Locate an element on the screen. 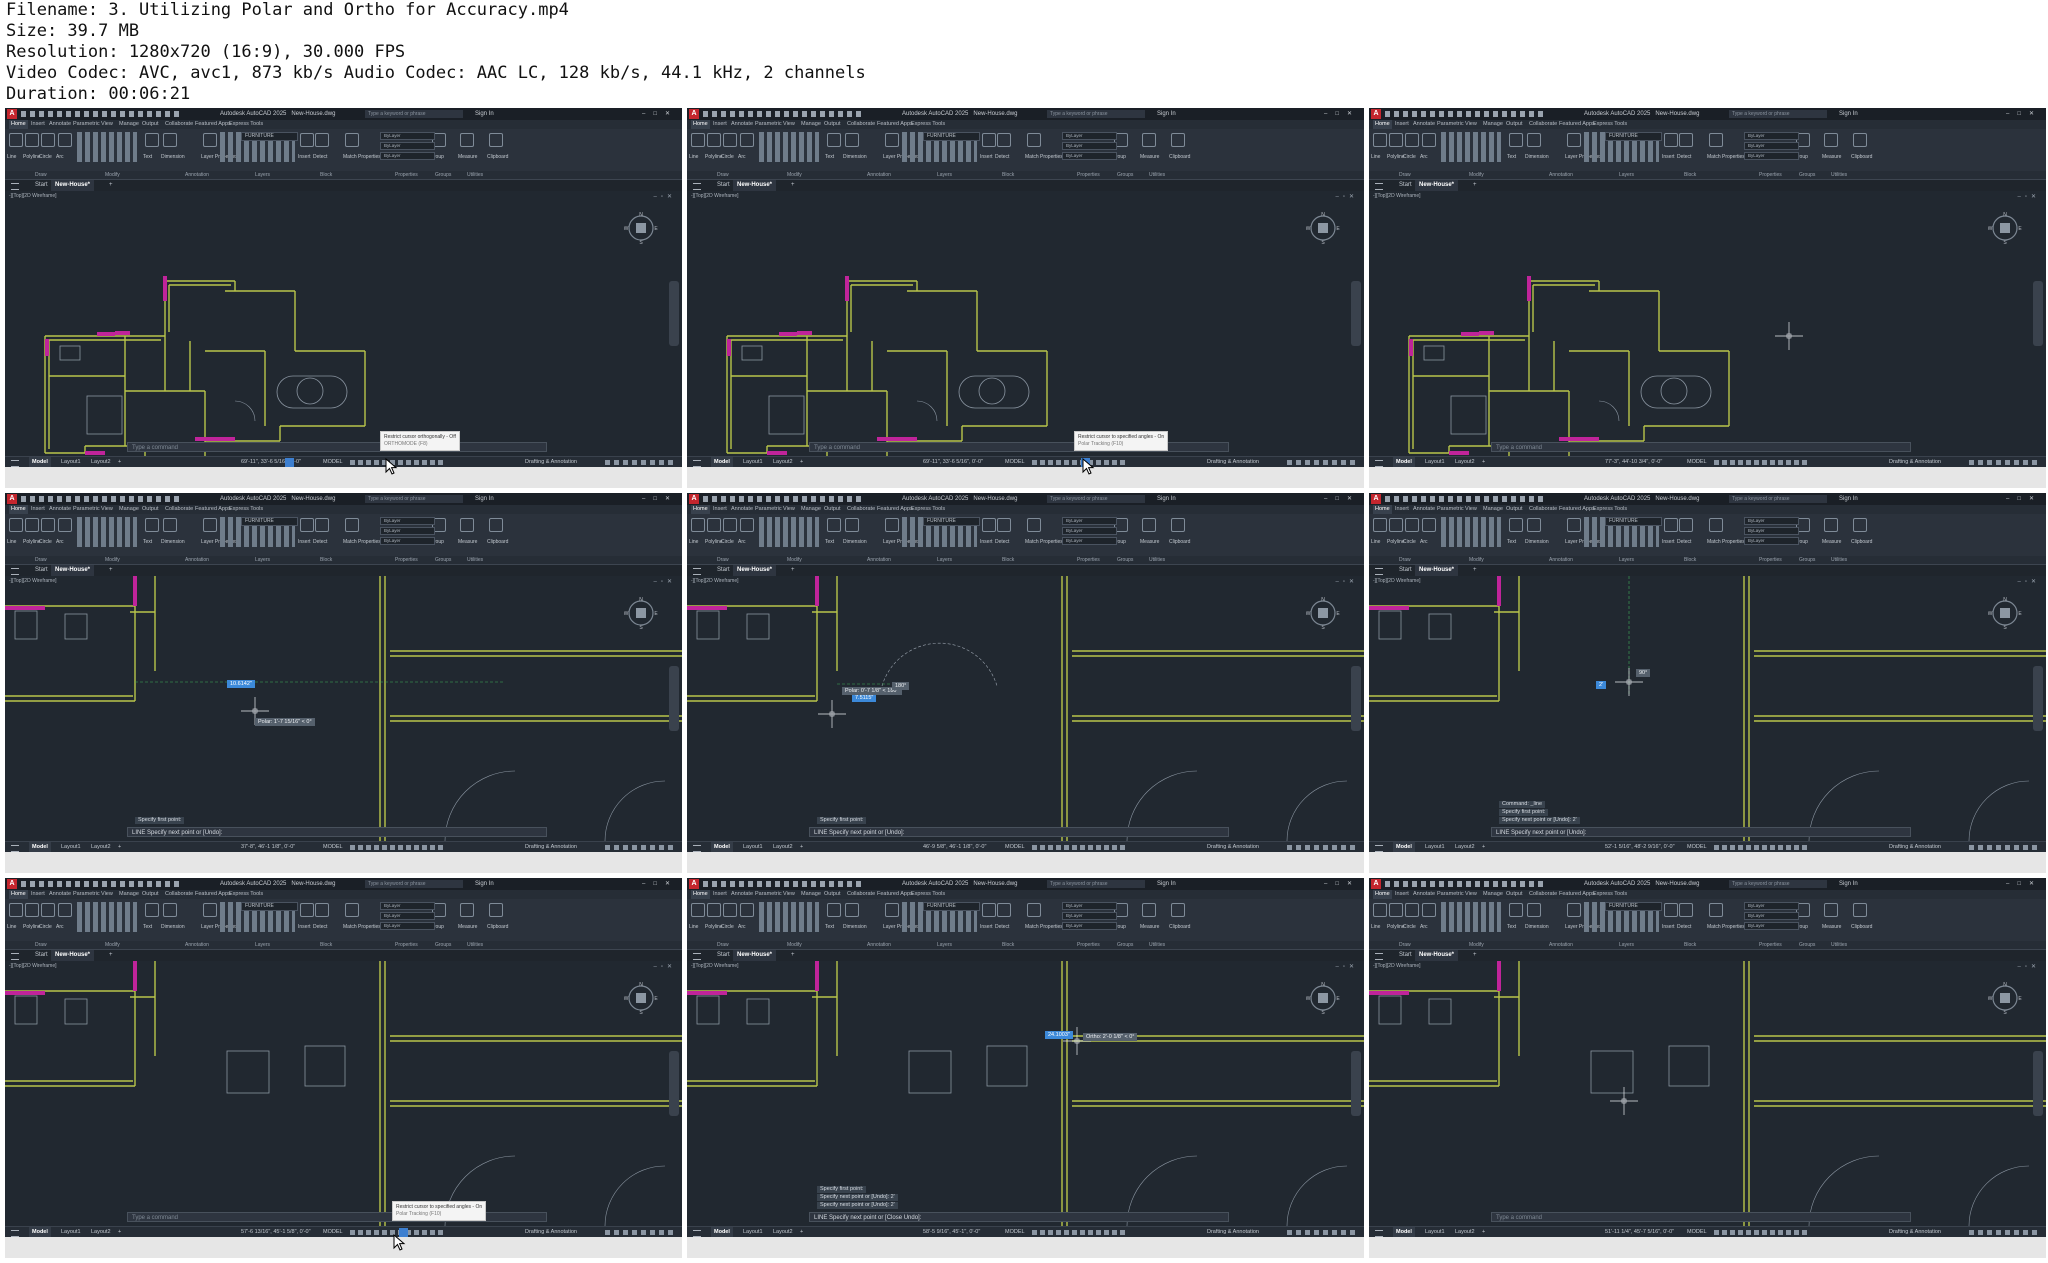  color-bylayer: ByLayer is located at coordinates (407, 906).